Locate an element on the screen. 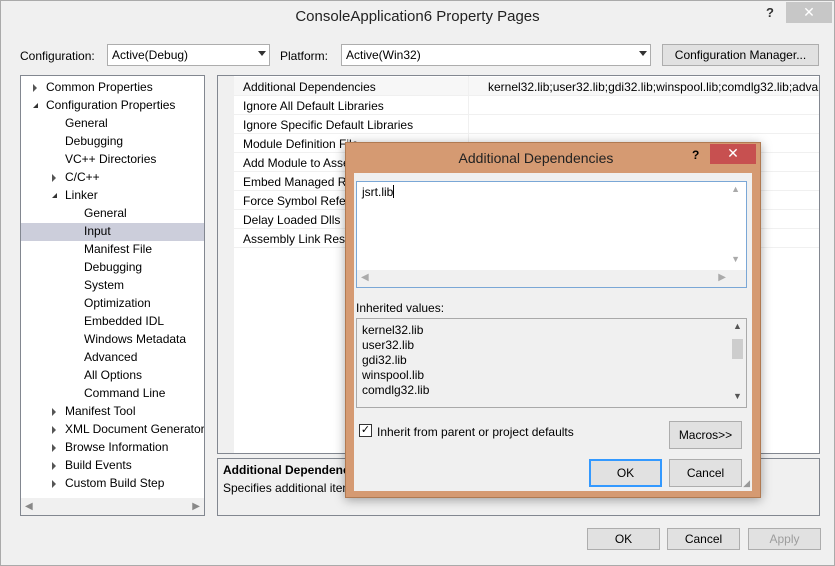 The image size is (835, 566). dialog-cancel-button: Cancel is located at coordinates (705, 473).